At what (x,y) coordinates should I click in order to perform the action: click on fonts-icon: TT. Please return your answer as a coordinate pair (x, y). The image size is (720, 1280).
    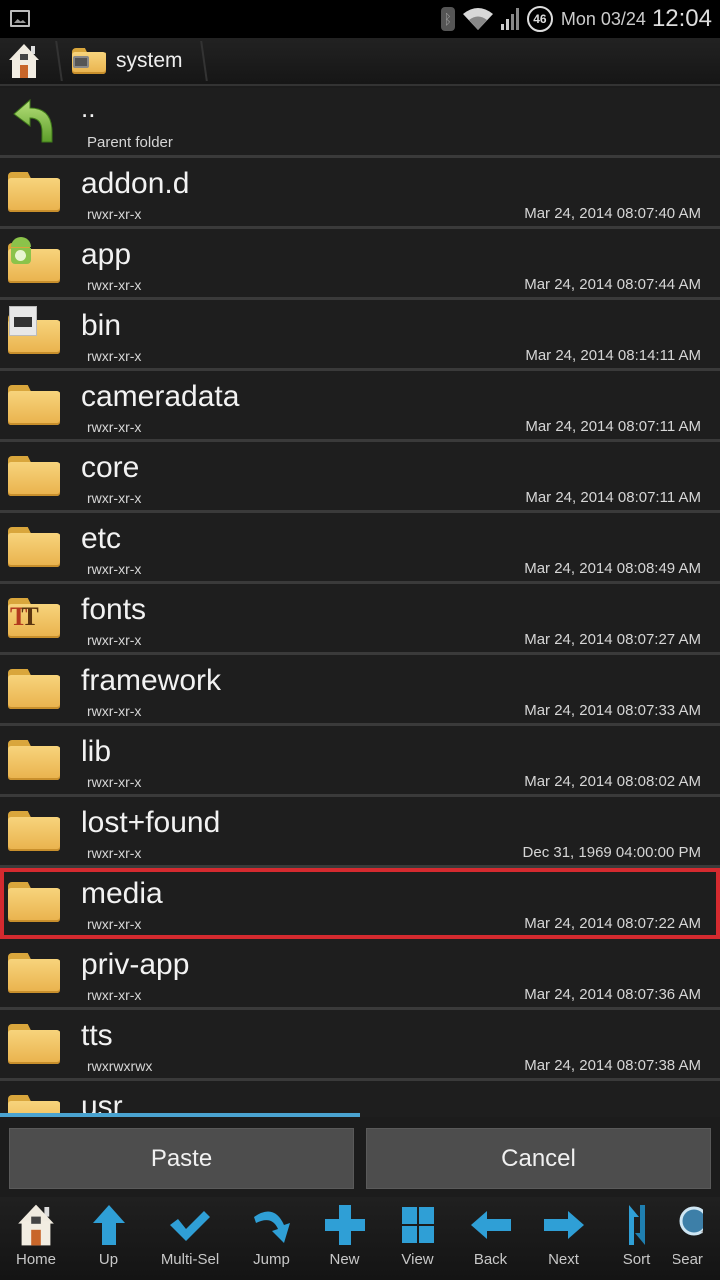
    Looking at the image, I should click on (24, 616).